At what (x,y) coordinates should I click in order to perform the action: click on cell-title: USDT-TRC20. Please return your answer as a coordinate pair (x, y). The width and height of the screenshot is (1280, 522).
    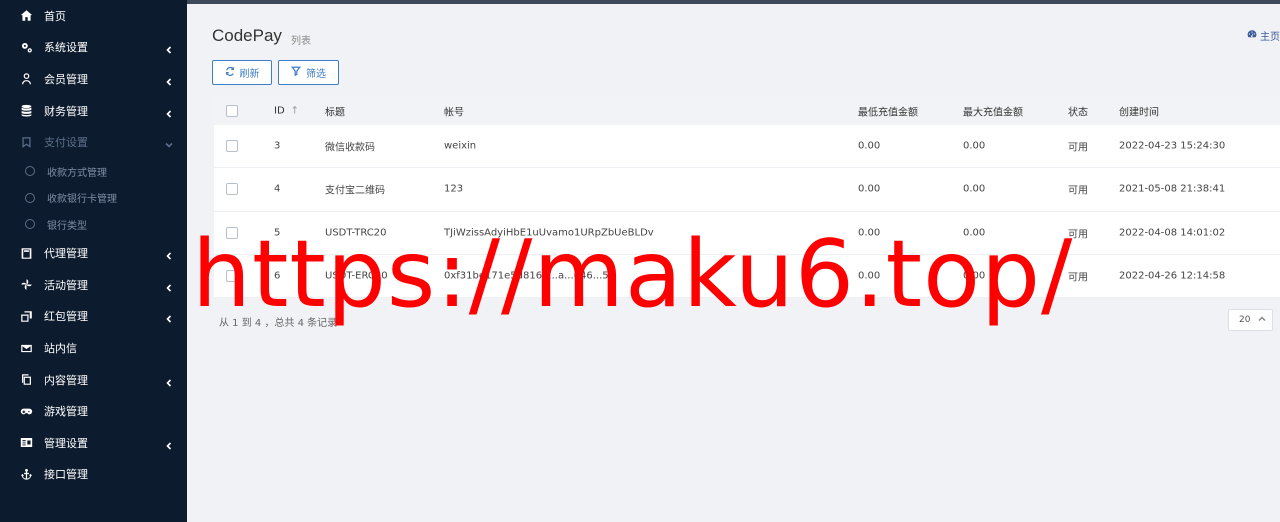
    Looking at the image, I should click on (356, 233).